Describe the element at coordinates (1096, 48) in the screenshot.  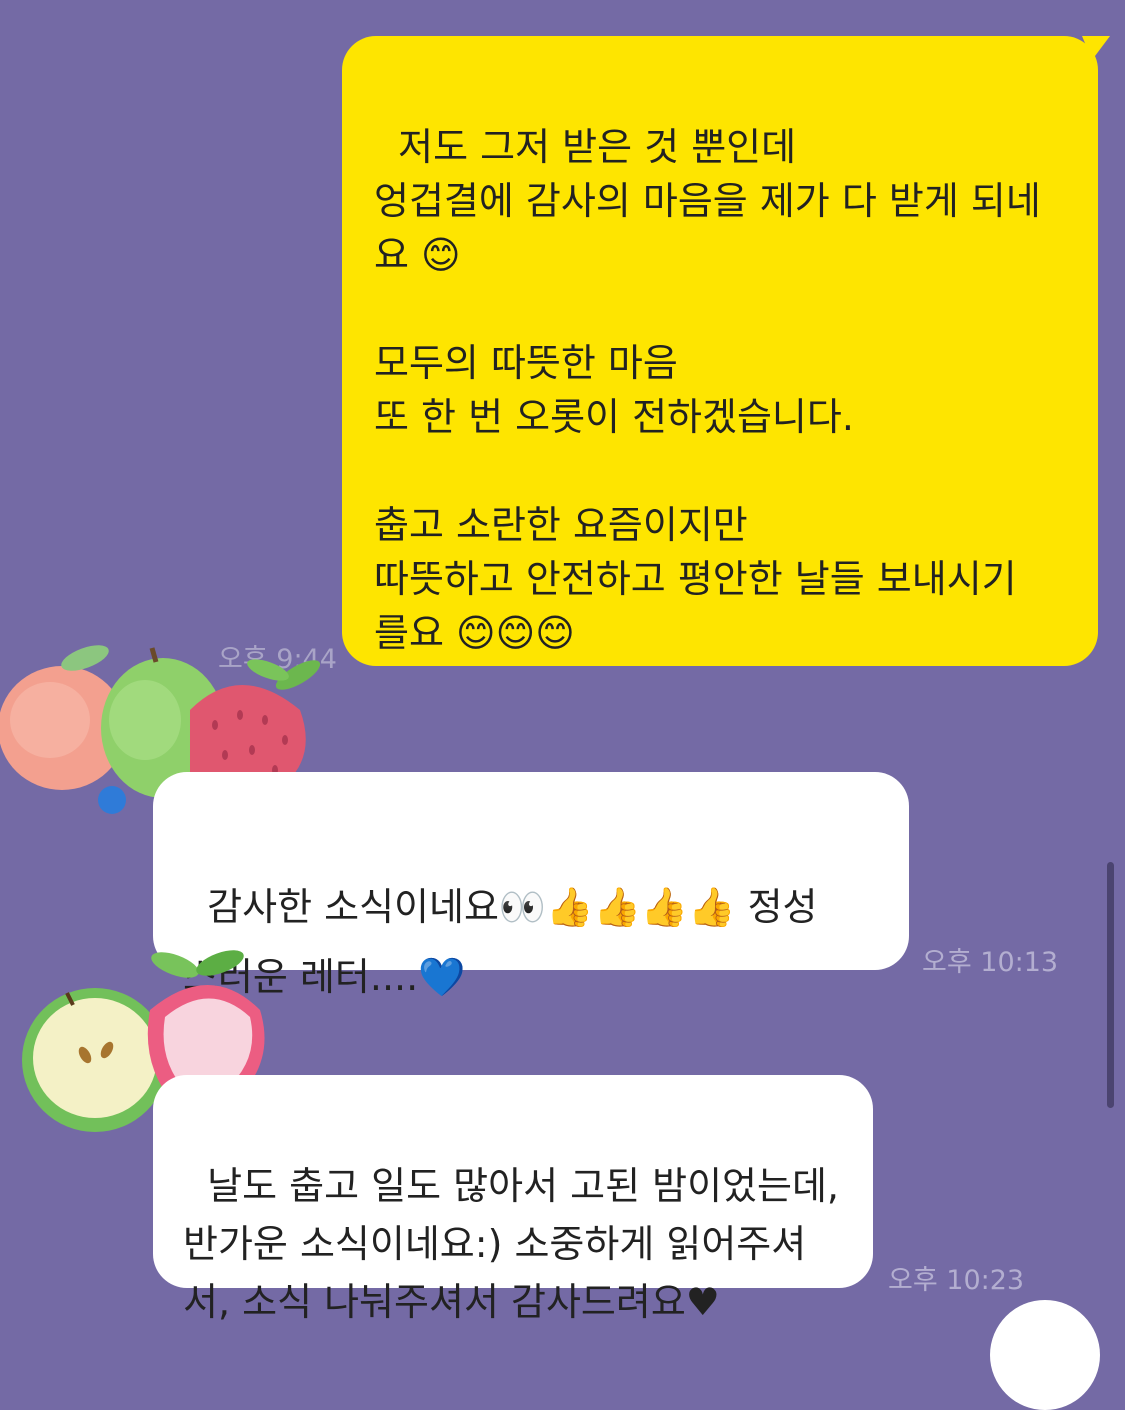
I see `bubble-tail` at that location.